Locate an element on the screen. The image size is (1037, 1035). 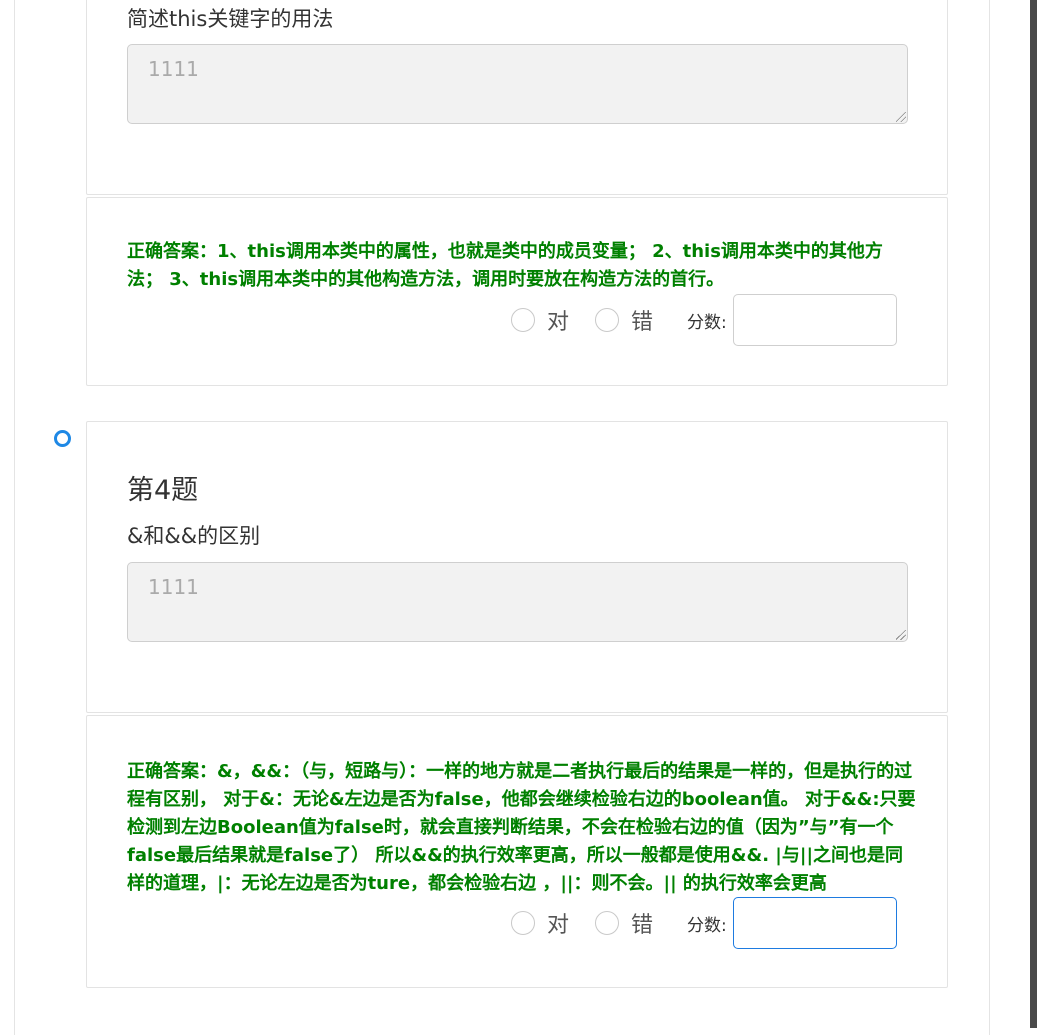
question-title: 第4题 is located at coordinates (163, 490).